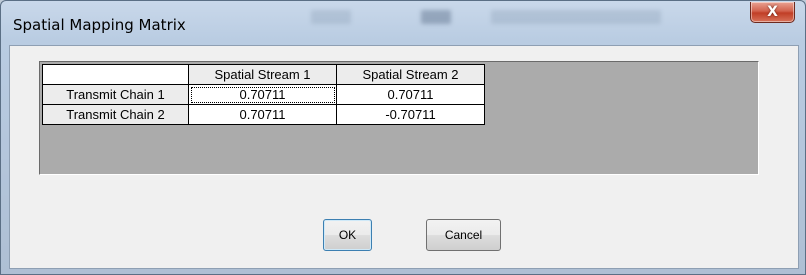 This screenshot has width=806, height=275. Describe the element at coordinates (410, 94) in the screenshot. I see `matrix-cell-r1-c2: 0.70711` at that location.